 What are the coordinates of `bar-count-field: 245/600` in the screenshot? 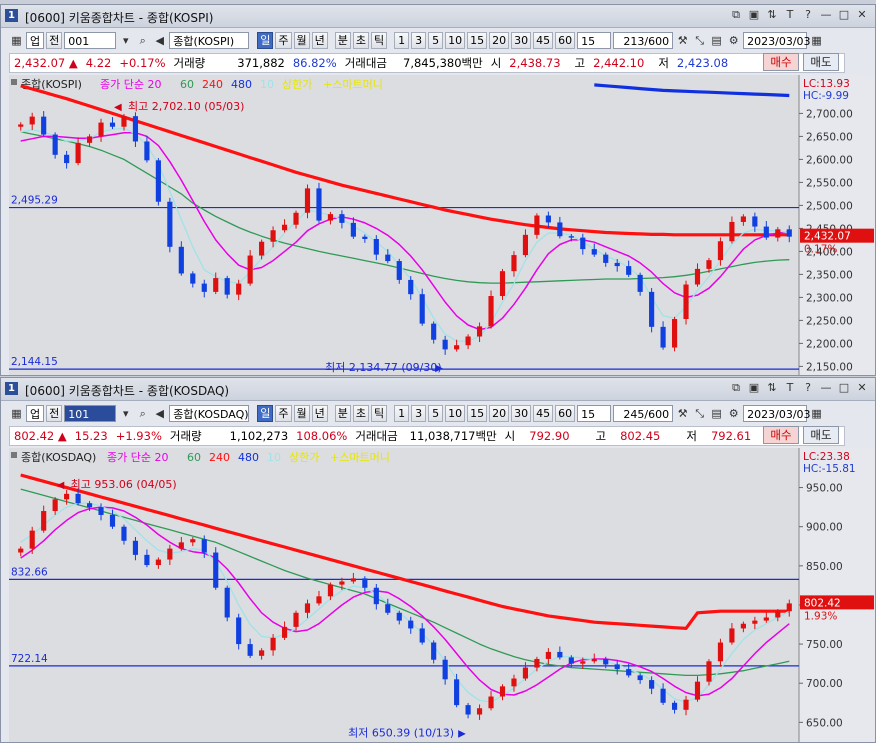 It's located at (643, 413).